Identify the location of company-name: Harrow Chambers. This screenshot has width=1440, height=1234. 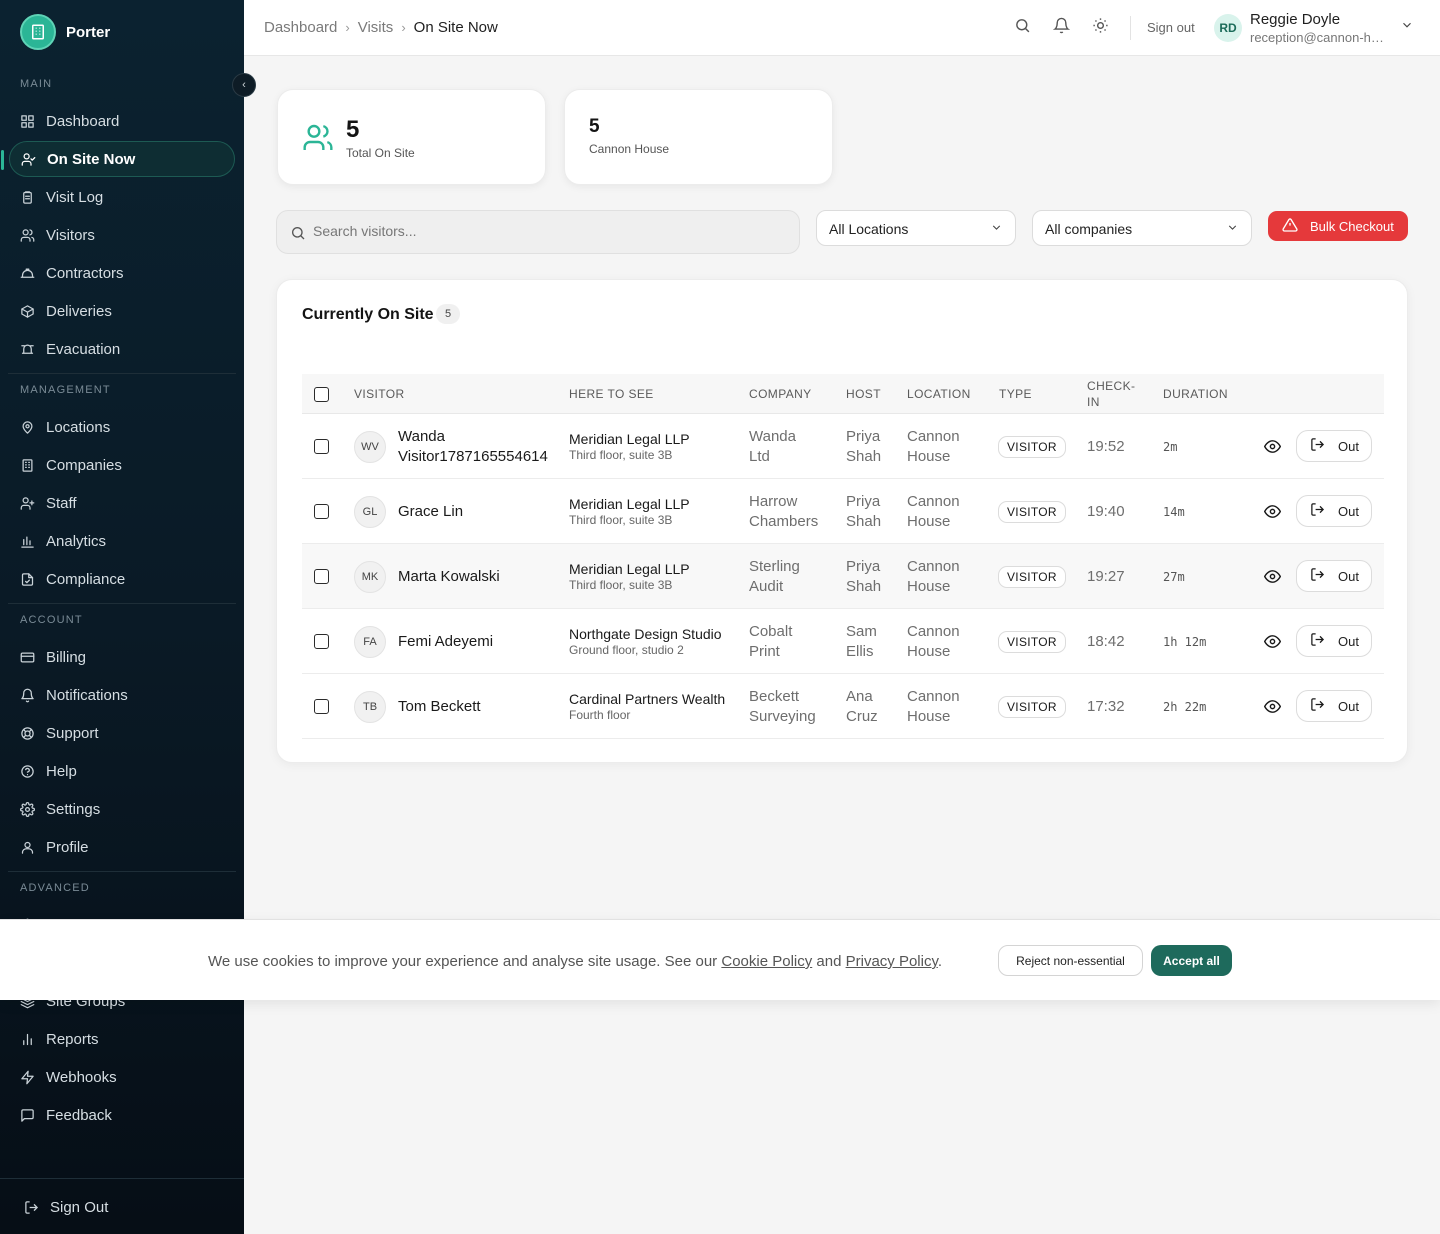
(784, 511).